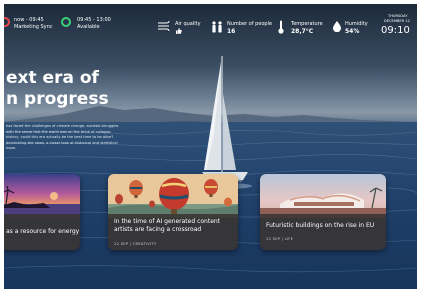 The height and width of the screenshot is (293, 421). Describe the element at coordinates (217, 27) in the screenshot. I see `people-icon` at that location.